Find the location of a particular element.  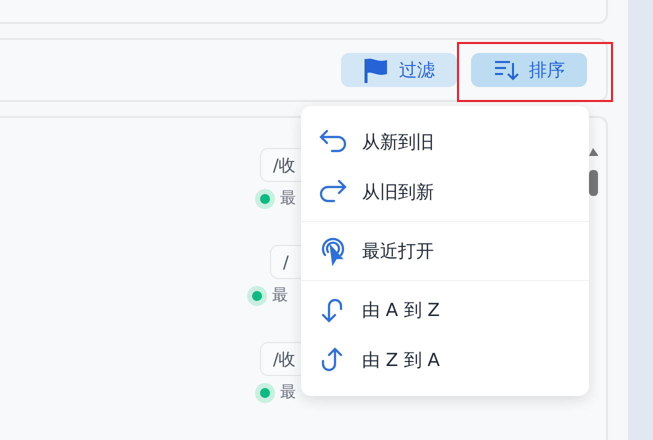

filter-button: 过滤 is located at coordinates (399, 70).